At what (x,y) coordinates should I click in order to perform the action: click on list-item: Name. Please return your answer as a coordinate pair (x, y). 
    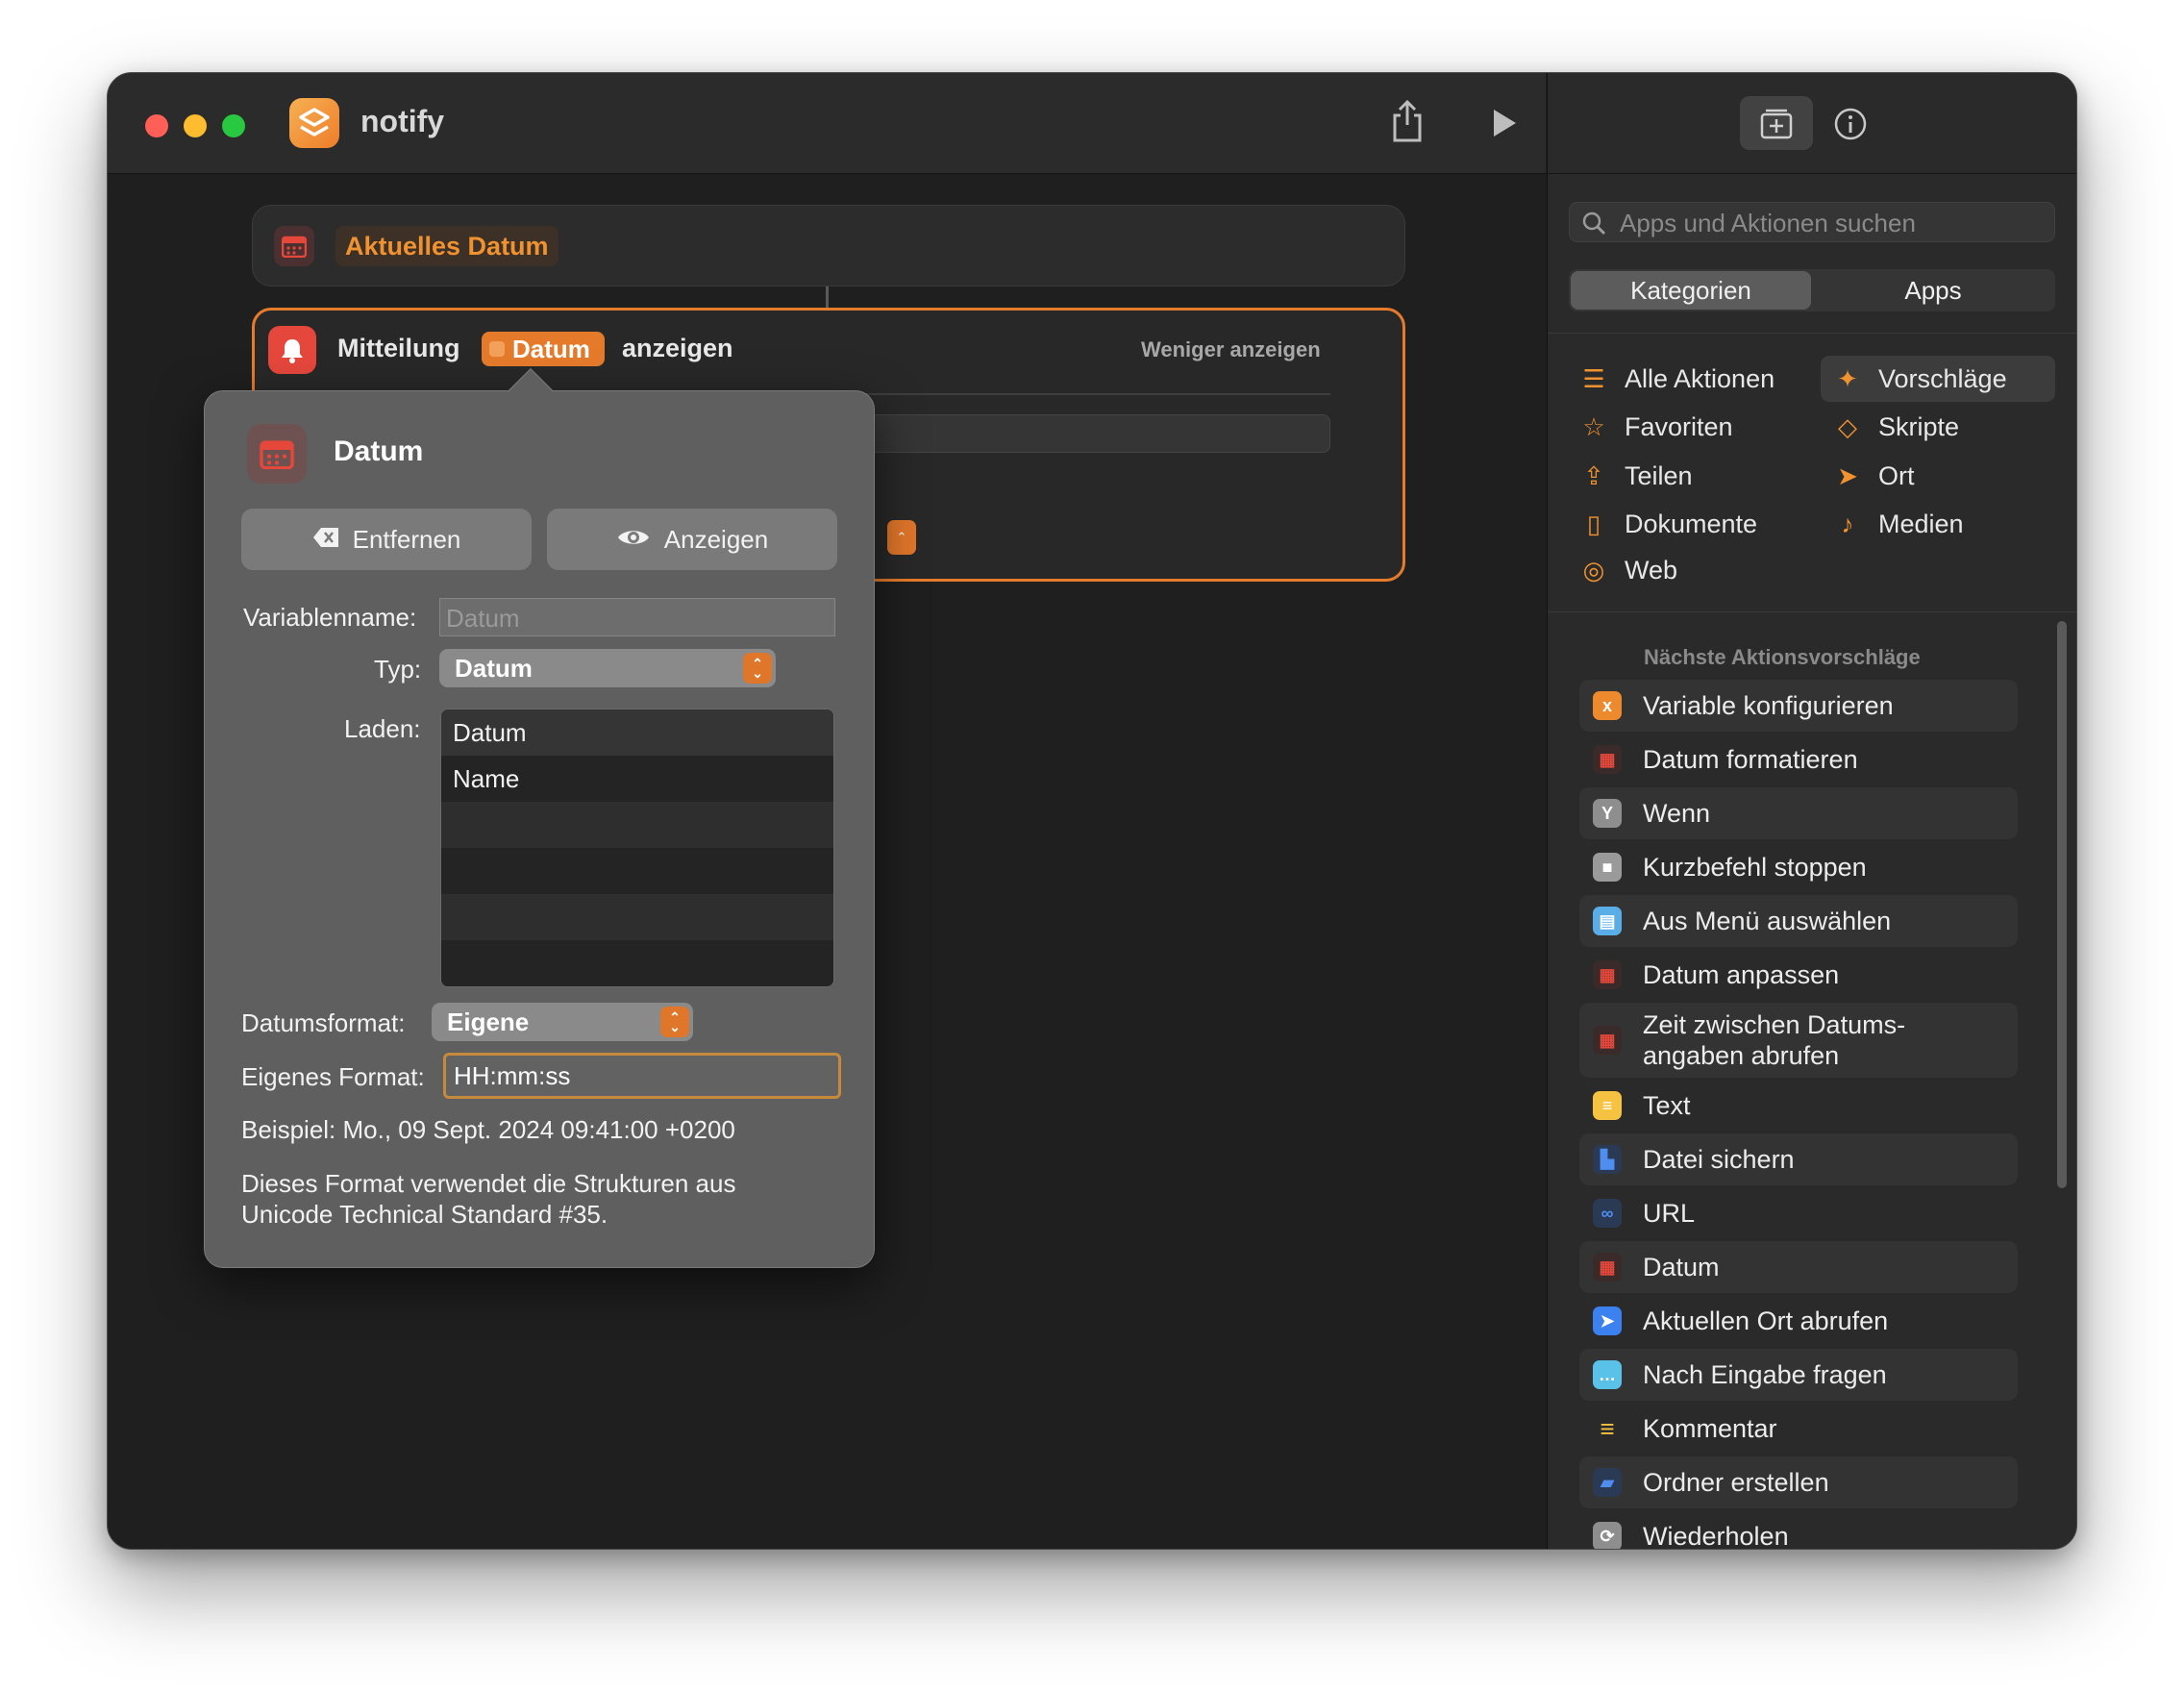
    Looking at the image, I should click on (637, 779).